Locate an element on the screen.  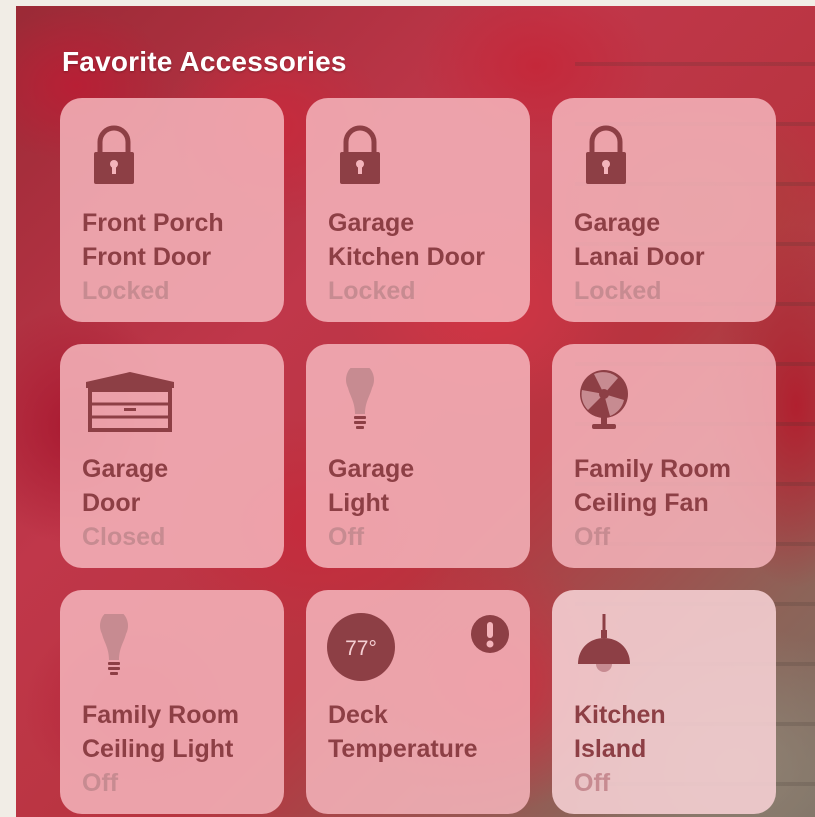
accessory-name: Garage Light is located at coordinates (371, 486).